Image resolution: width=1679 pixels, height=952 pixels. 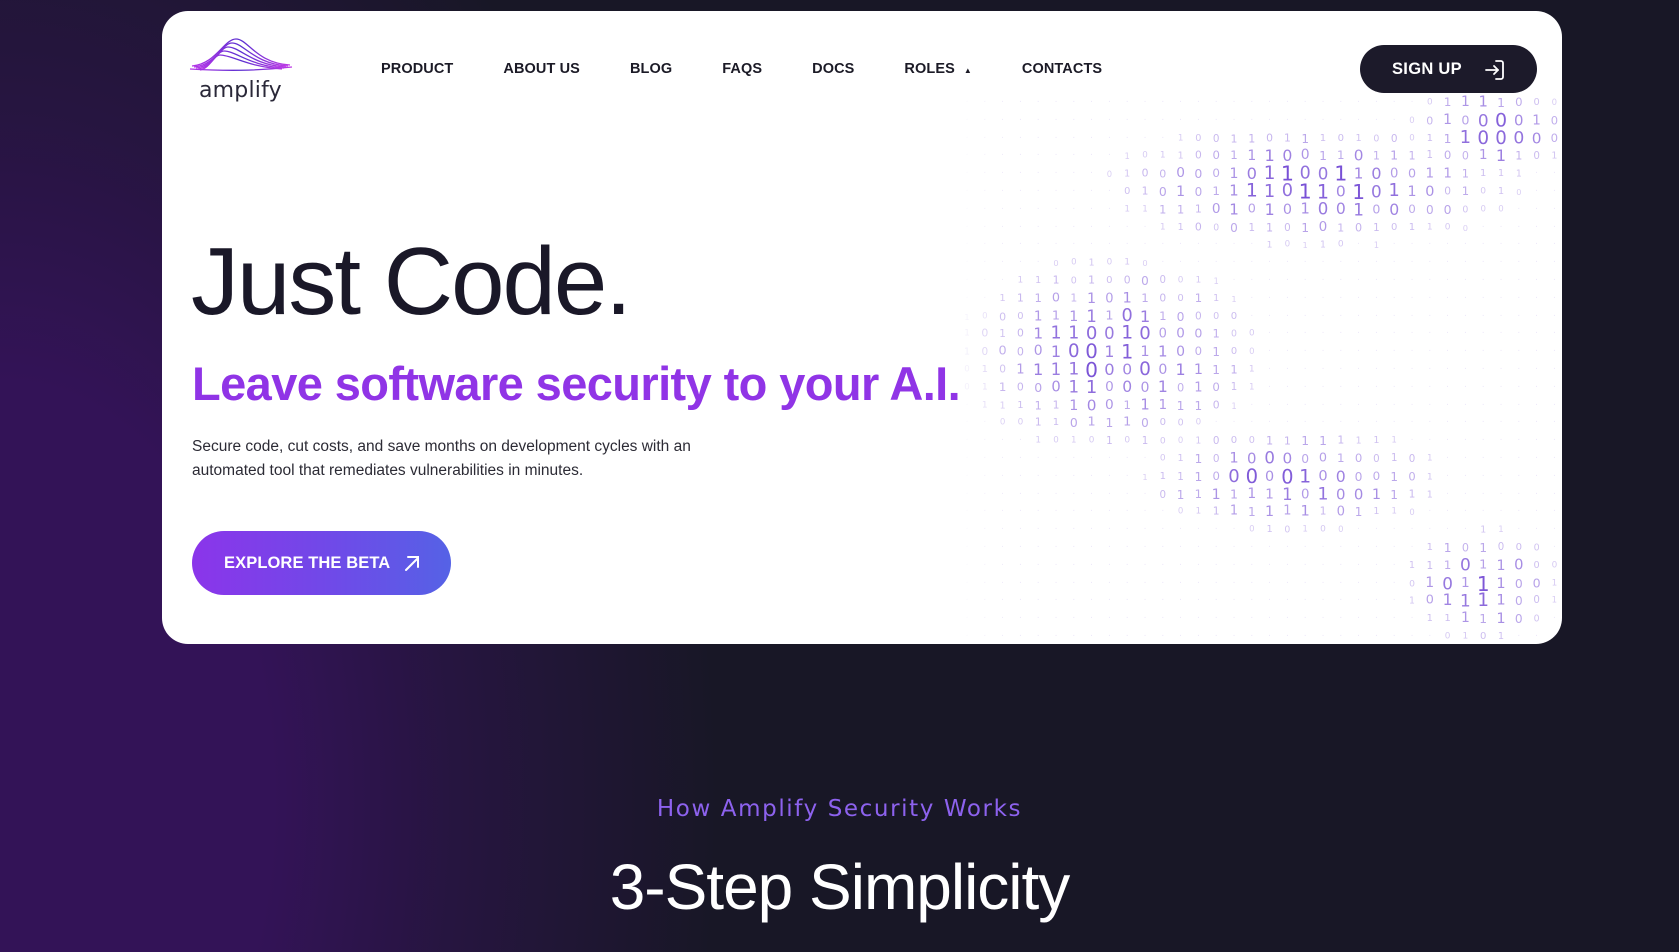 What do you see at coordinates (541, 69) in the screenshot?
I see `nav-about-us: ABOUT US` at bounding box center [541, 69].